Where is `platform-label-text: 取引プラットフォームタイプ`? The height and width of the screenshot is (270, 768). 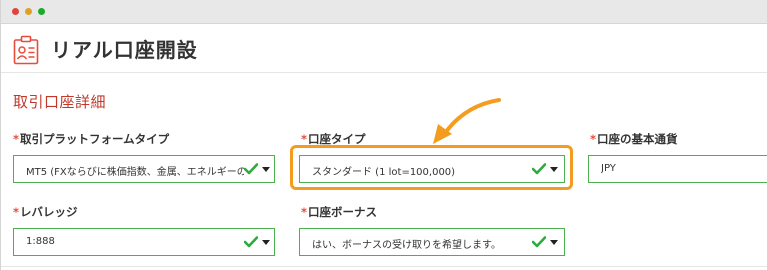
platform-label-text: 取引プラットフォームタイプ is located at coordinates (95, 139).